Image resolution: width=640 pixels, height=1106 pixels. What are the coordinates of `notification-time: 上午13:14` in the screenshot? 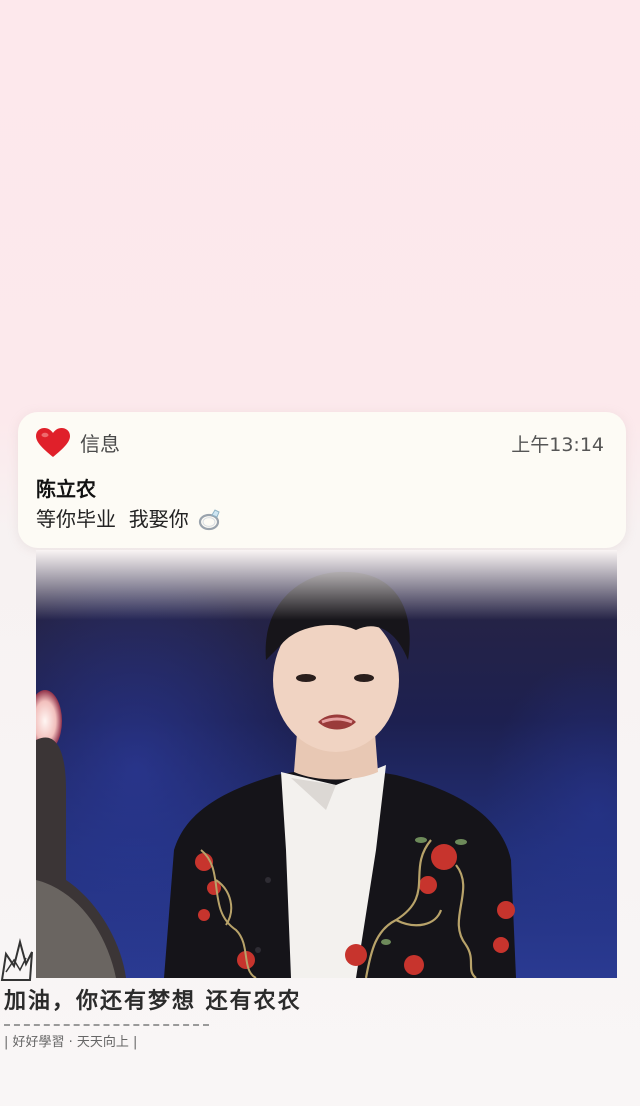 It's located at (557, 445).